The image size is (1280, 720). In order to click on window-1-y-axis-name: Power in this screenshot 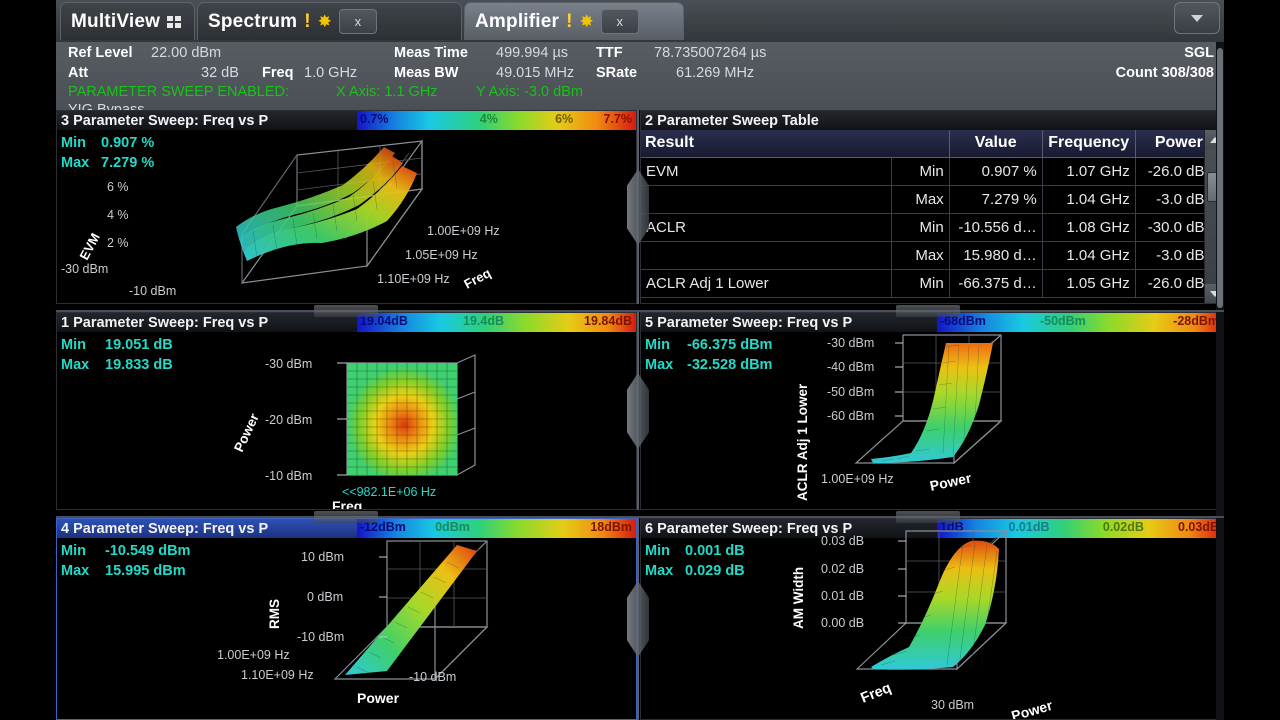, I will do `click(246, 433)`.